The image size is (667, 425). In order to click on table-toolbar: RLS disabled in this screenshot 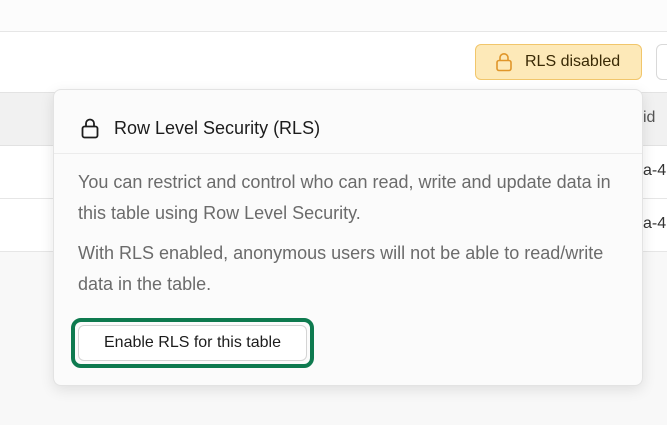, I will do `click(333, 62)`.